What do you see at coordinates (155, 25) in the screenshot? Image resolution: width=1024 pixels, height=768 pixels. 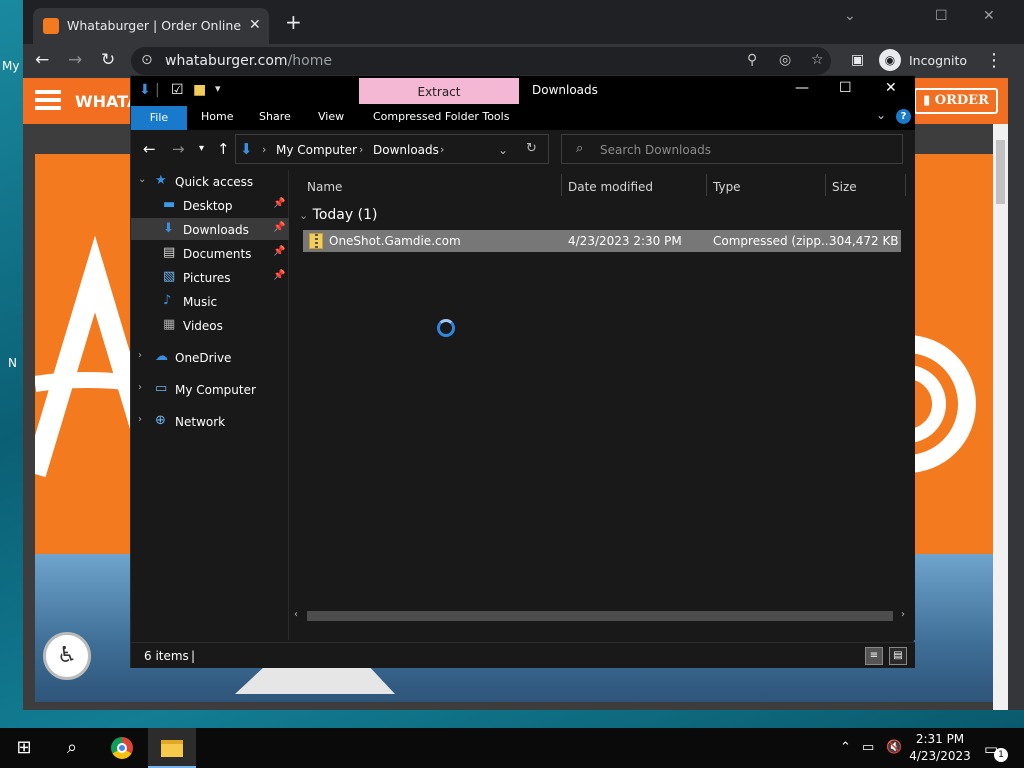 I see `tab-title: Whataburger | Order Online with` at bounding box center [155, 25].